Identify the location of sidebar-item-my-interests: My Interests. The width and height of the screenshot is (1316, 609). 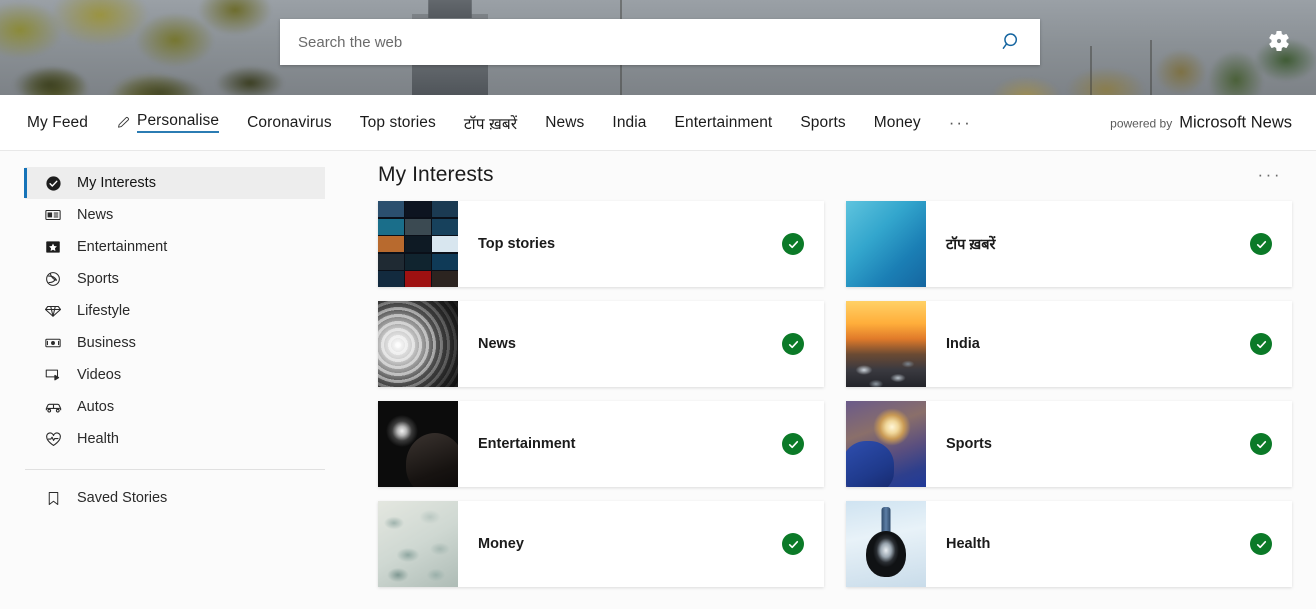
(174, 183).